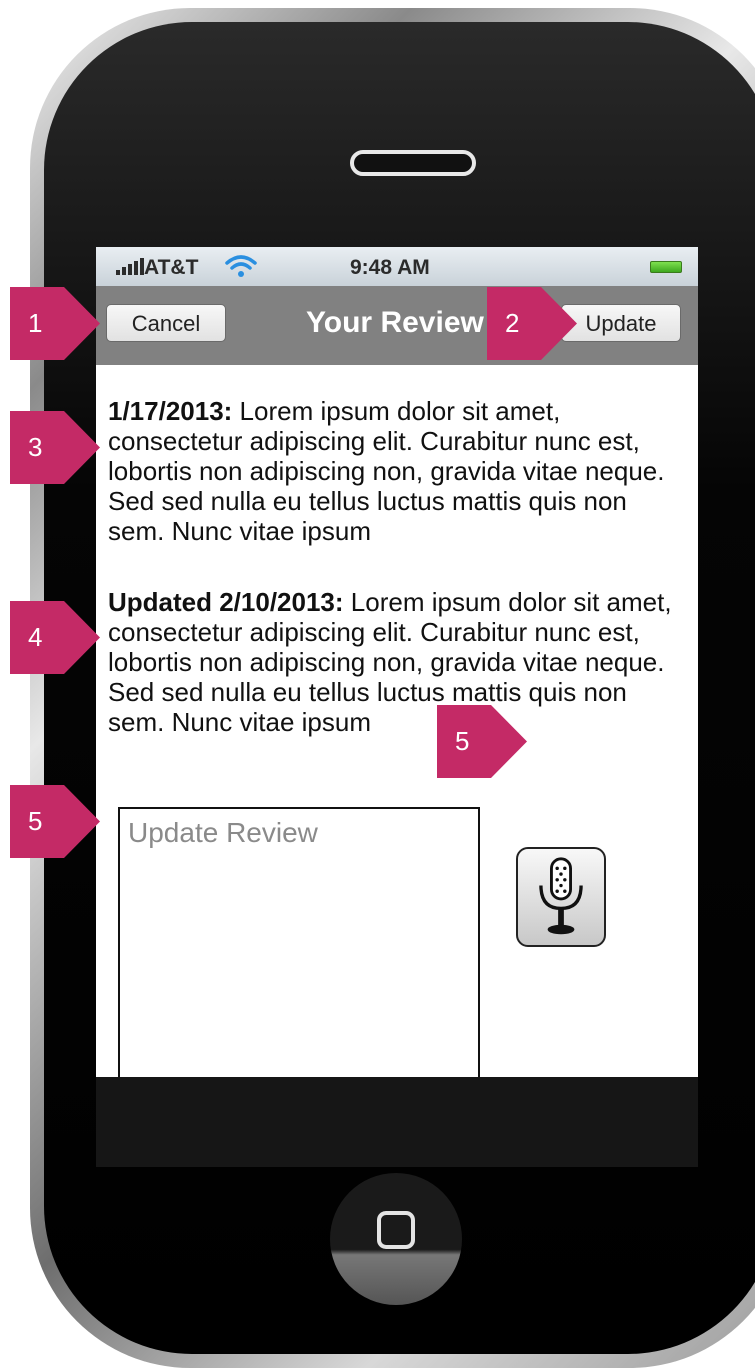  I want to click on review-date: 1/17/2013:, so click(170, 411).